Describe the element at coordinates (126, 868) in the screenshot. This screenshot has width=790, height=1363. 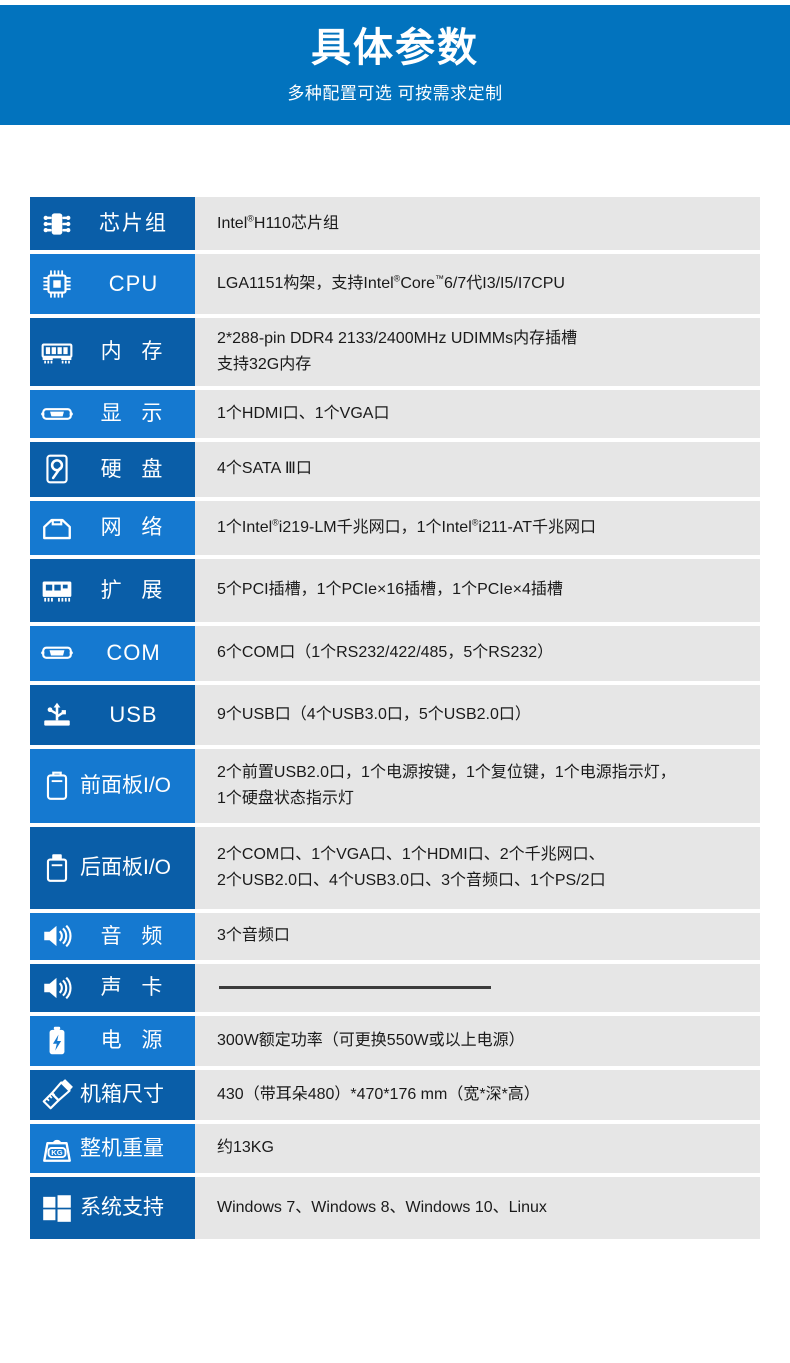
I see `spec-label-text: 后面板I/O` at that location.